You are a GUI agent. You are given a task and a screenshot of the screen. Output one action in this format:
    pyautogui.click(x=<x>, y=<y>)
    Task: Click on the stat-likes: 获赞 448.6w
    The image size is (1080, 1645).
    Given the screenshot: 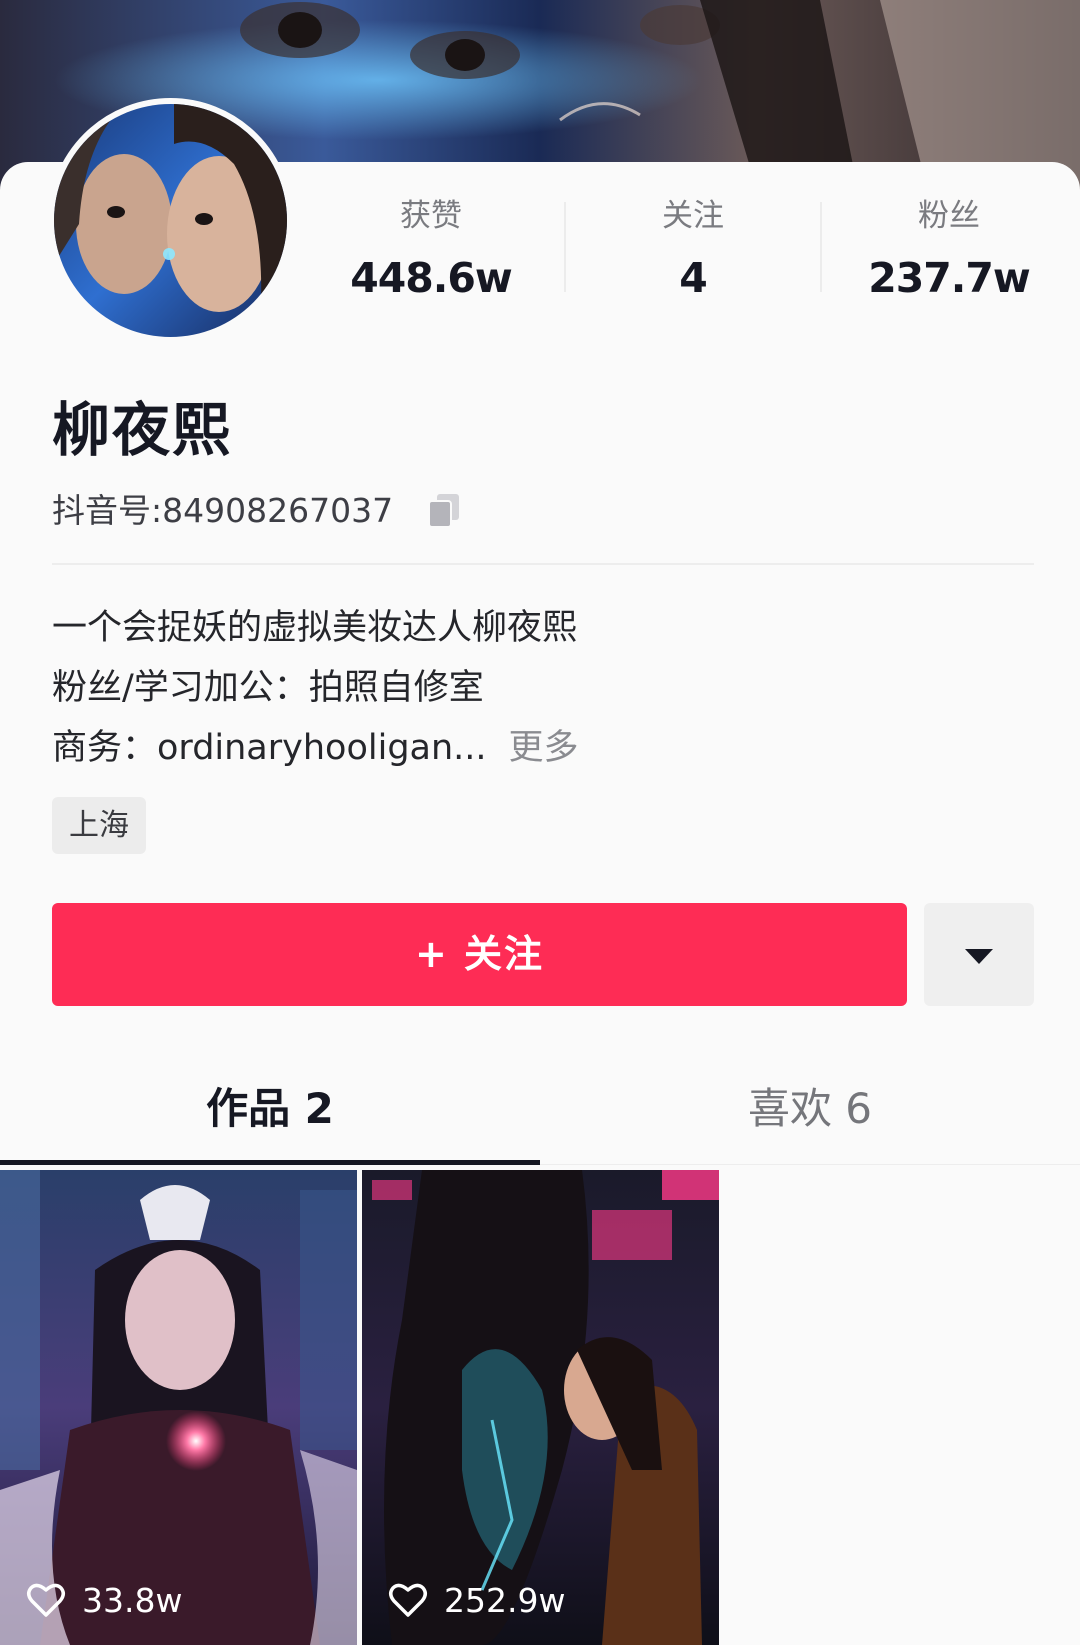 What is the action you would take?
    pyautogui.click(x=431, y=252)
    